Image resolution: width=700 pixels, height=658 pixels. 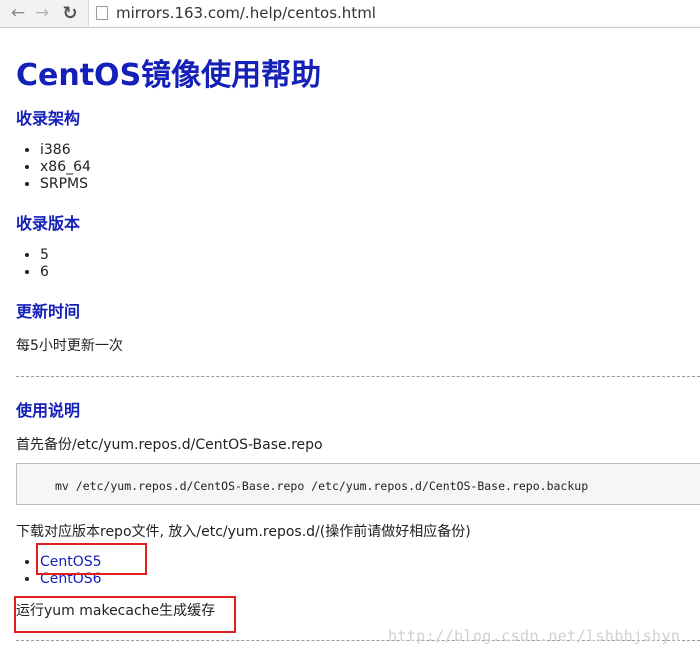 What do you see at coordinates (65, 184) in the screenshot?
I see `arch-item: SRPMS` at bounding box center [65, 184].